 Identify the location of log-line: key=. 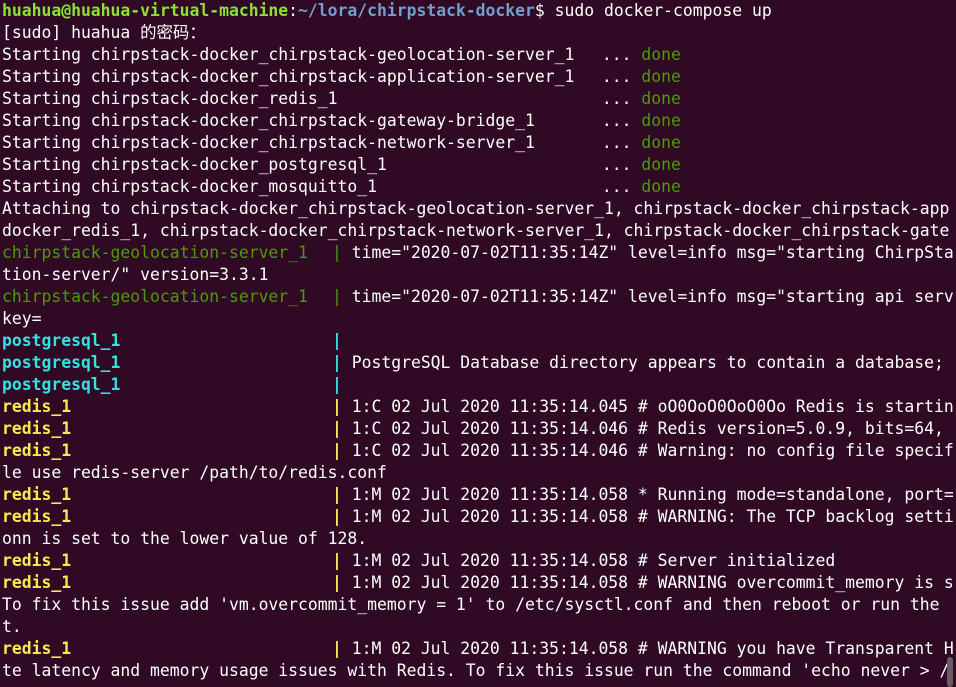
(479, 319).